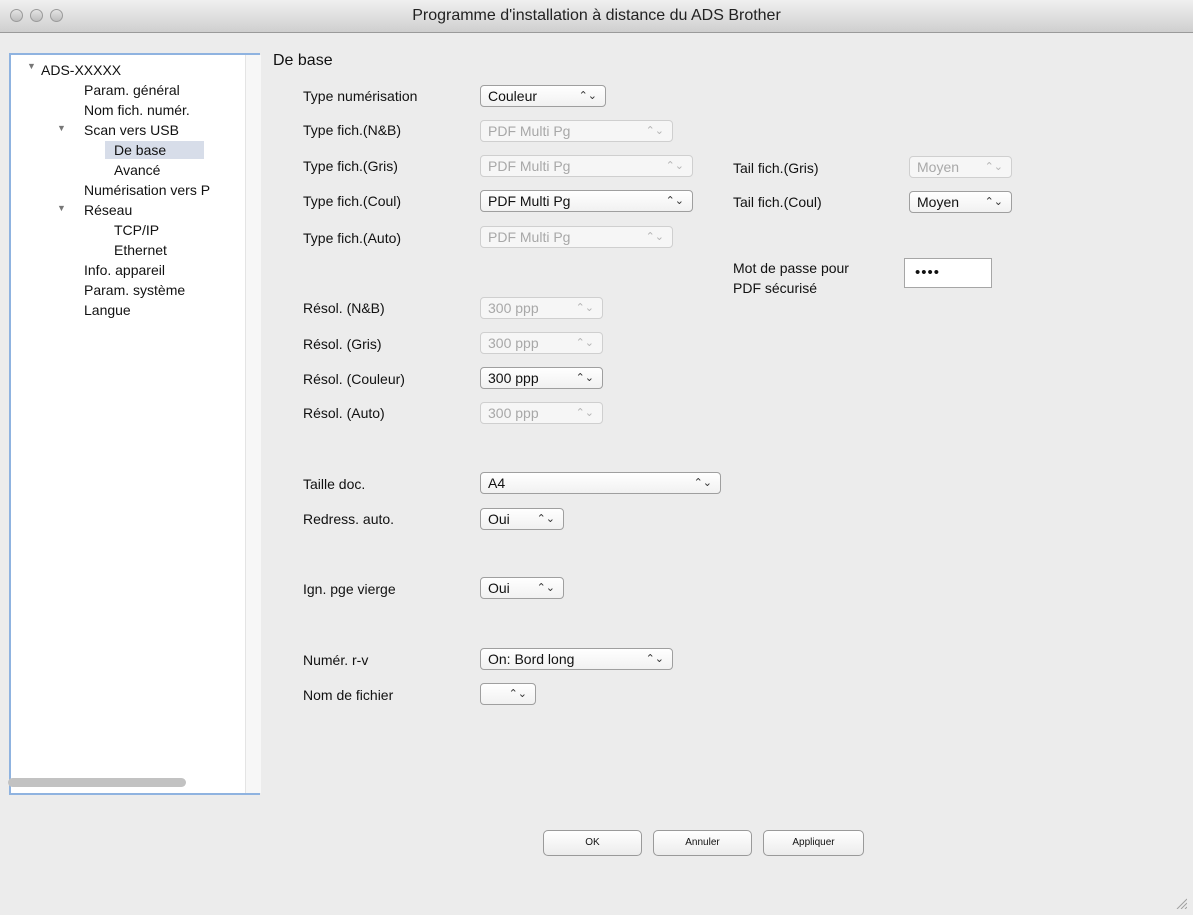 The image size is (1193, 915). What do you see at coordinates (336, 660) in the screenshot?
I see `duplex-label: Numér. r-v` at bounding box center [336, 660].